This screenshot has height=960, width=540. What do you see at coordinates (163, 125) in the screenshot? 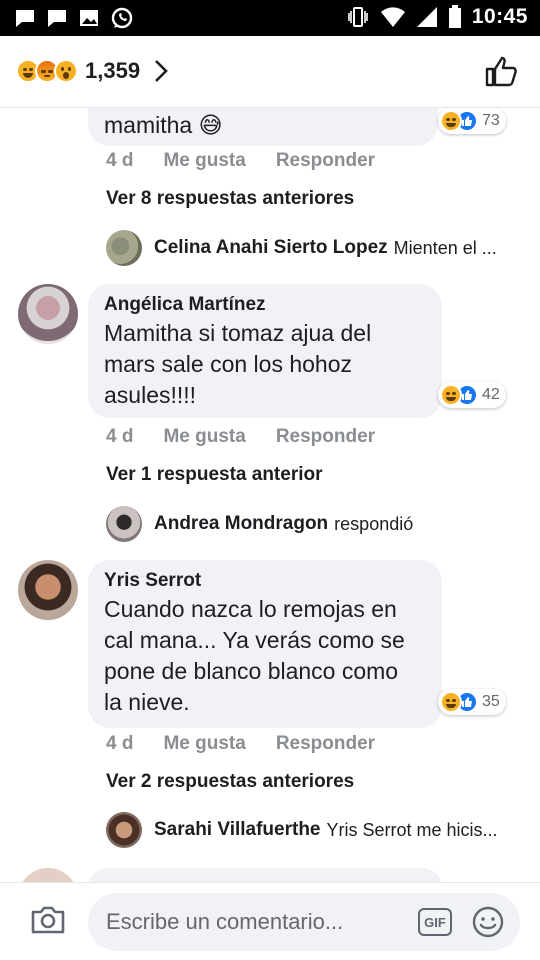
I see `comment-text: mamitha 😅` at bounding box center [163, 125].